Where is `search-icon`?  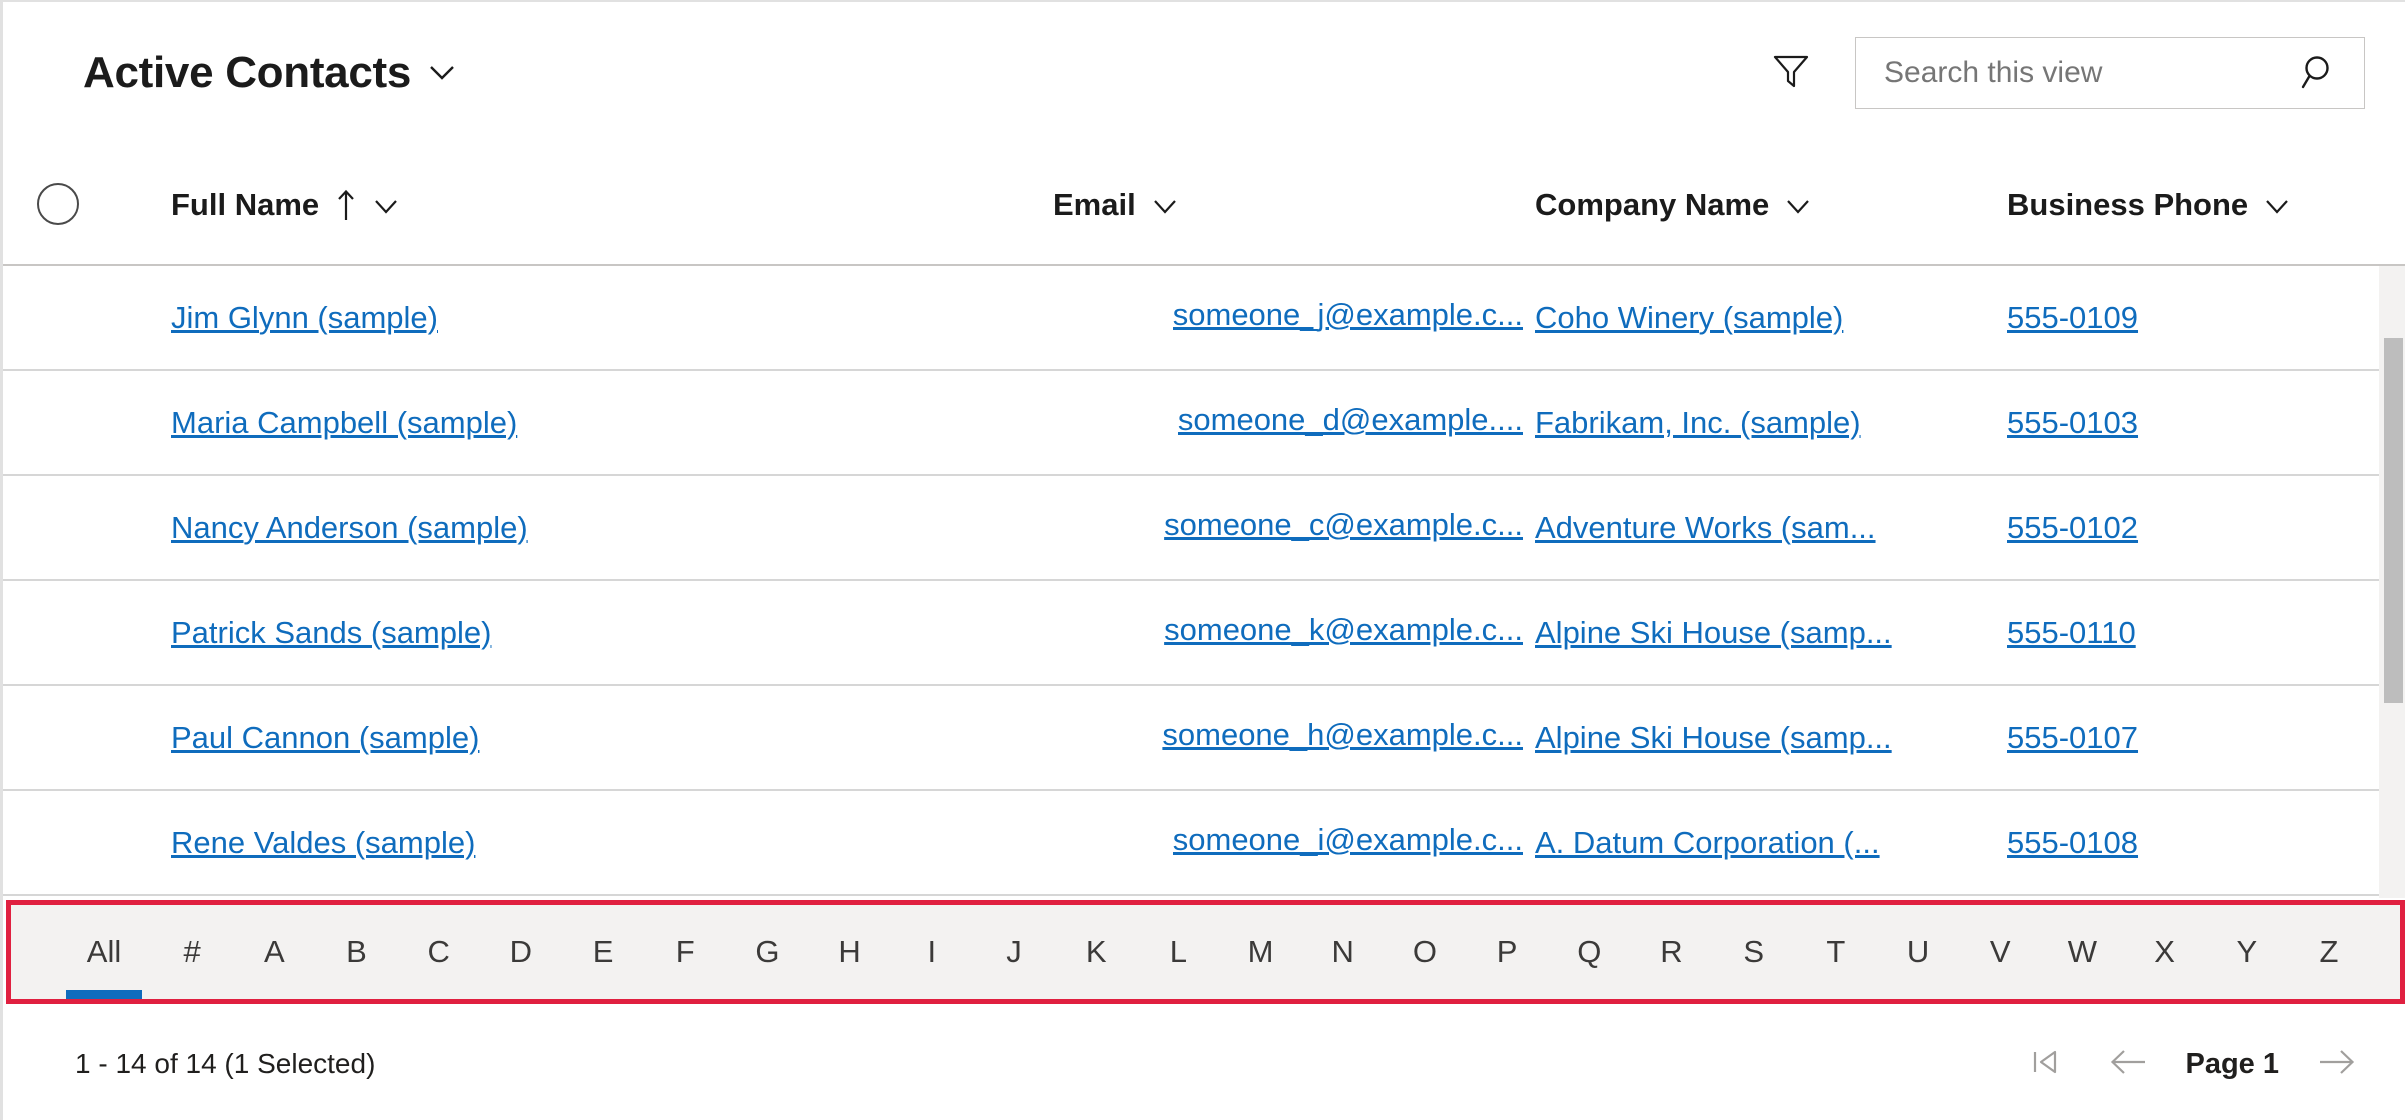
search-icon is located at coordinates (2321, 73).